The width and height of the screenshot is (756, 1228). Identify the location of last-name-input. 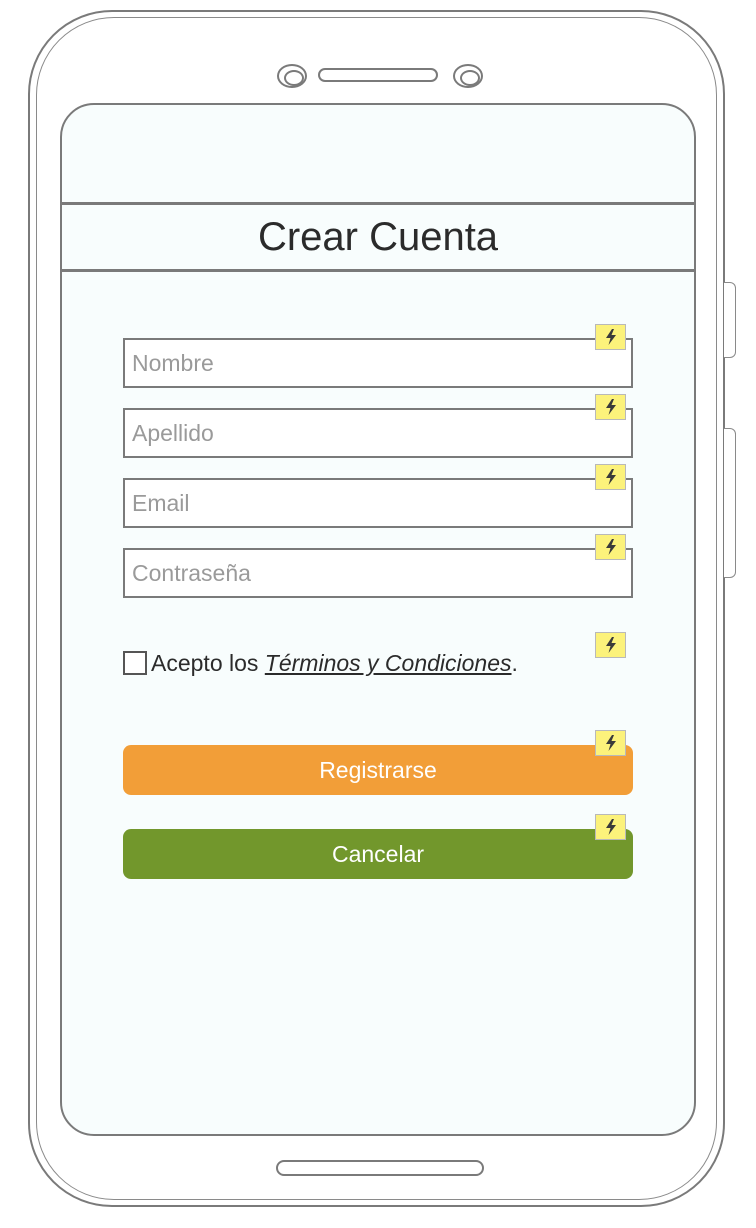
(378, 433).